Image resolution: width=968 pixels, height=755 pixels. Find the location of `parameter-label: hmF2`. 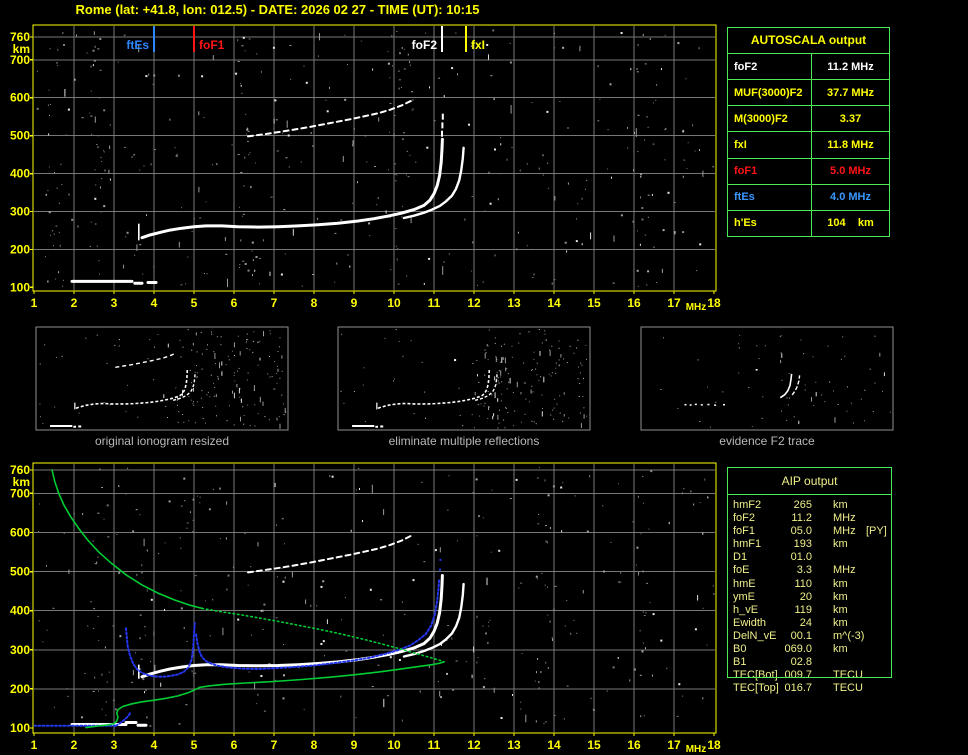

parameter-label: hmF2 is located at coordinates (747, 505).